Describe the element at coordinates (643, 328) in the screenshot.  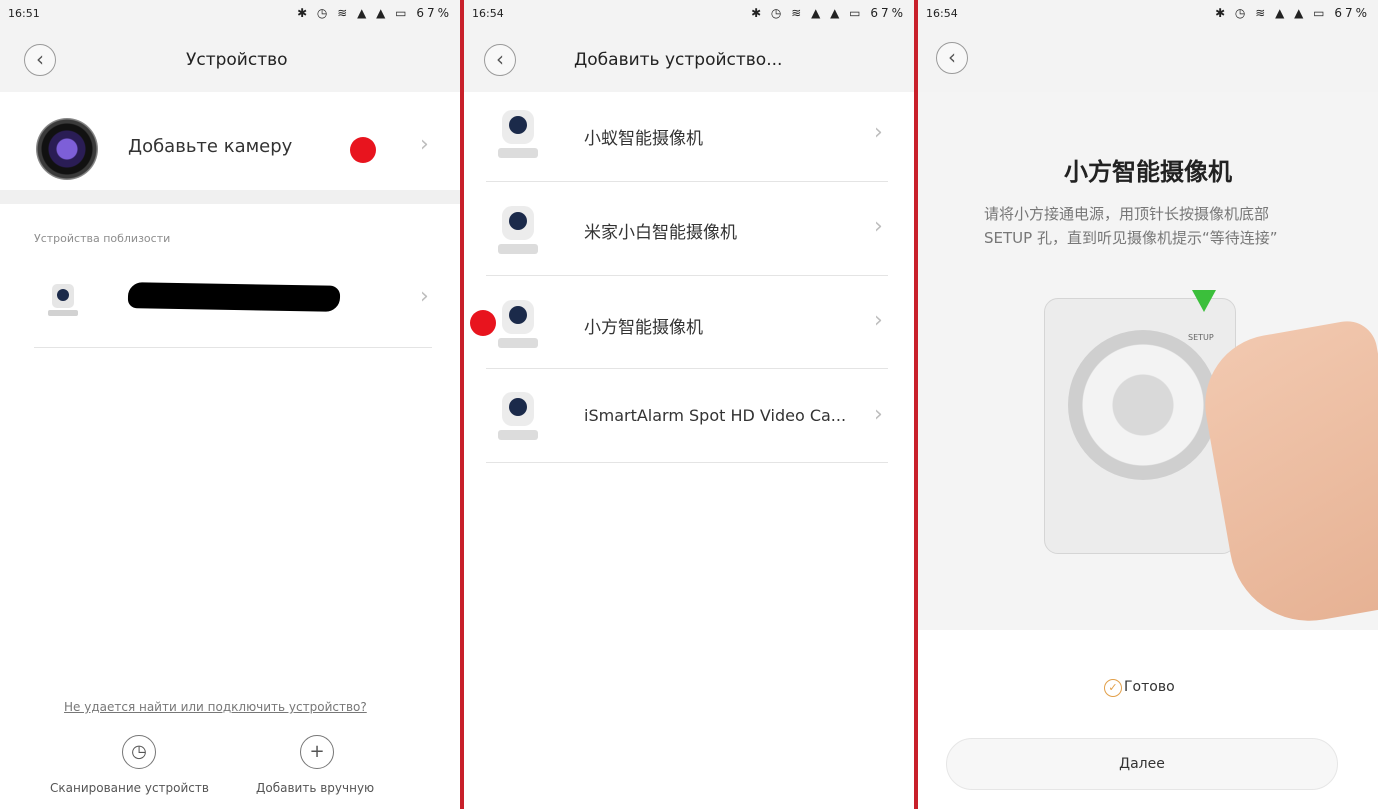
I see `device-name: 小方智能摄像机` at that location.